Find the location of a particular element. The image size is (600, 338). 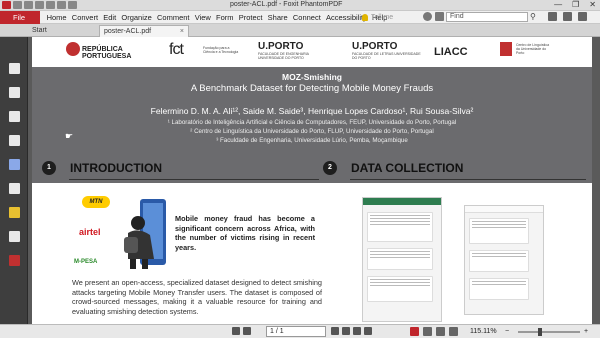

liacc-logo: LIACC is located at coordinates (451, 52).